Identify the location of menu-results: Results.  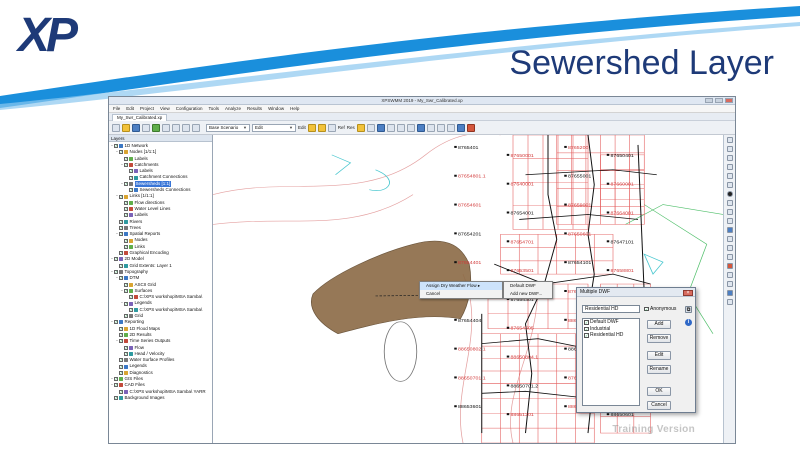
(254, 108).